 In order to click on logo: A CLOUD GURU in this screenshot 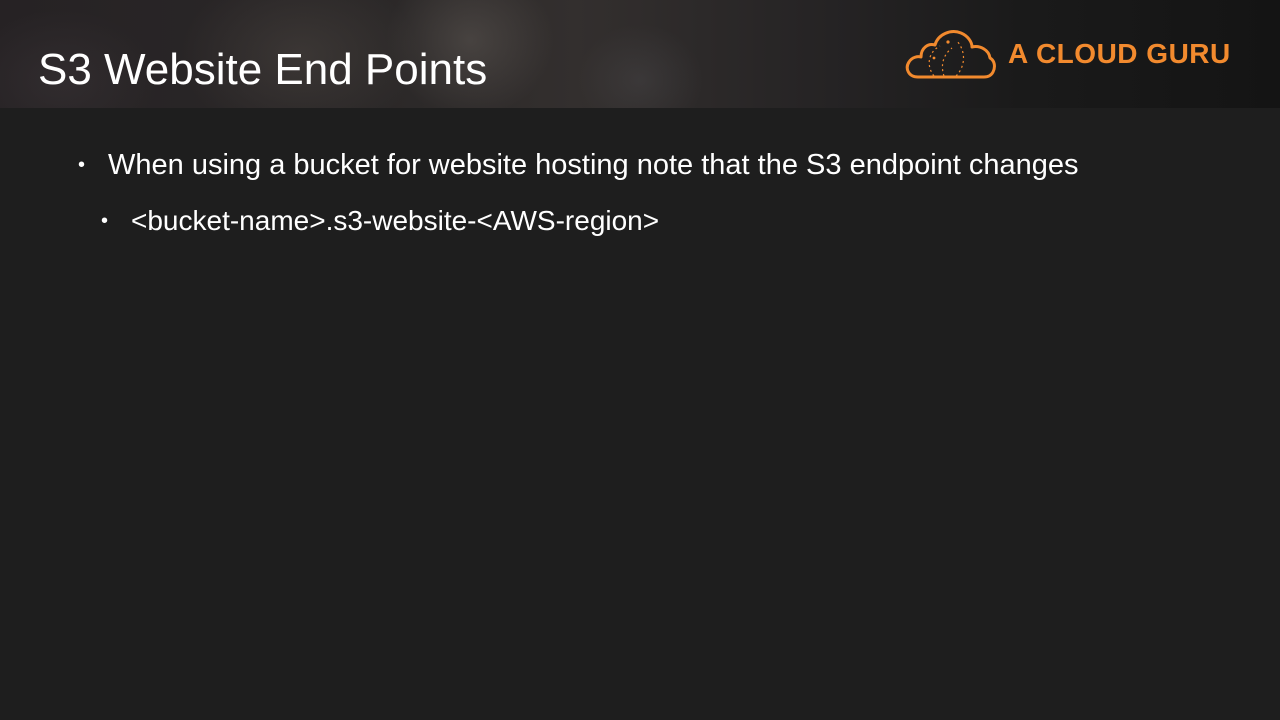, I will do `click(1074, 54)`.